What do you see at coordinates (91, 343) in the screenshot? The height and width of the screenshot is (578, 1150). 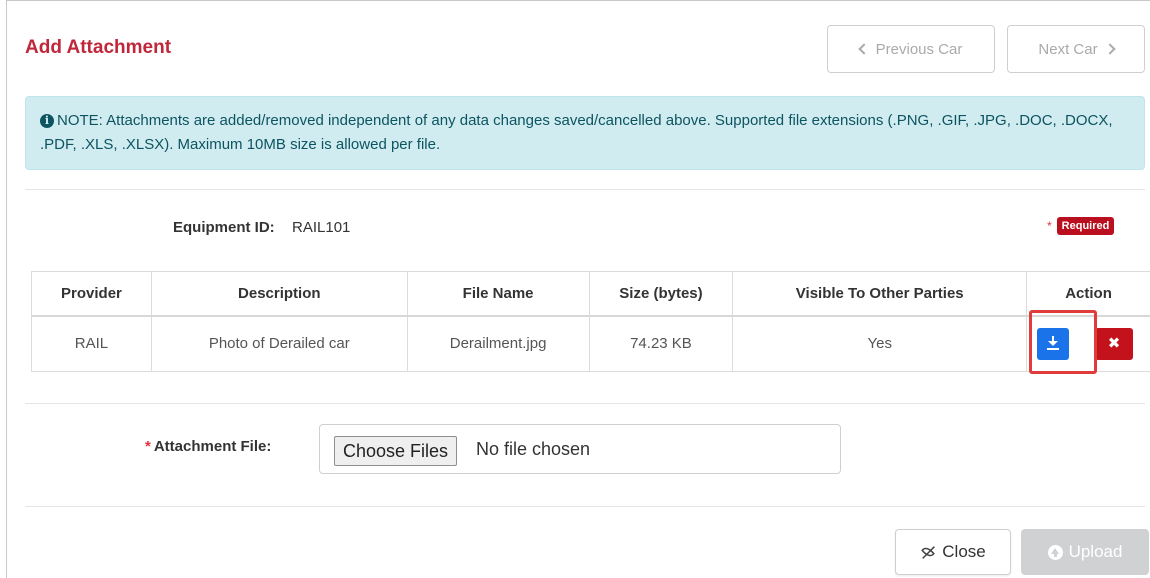 I see `cell-provider: RAIL` at bounding box center [91, 343].